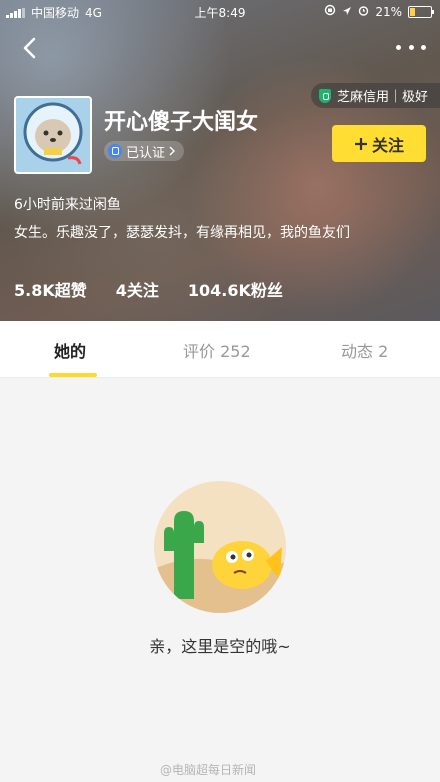 This screenshot has width=440, height=782. What do you see at coordinates (398, 47) in the screenshot?
I see `more-dot-icon` at bounding box center [398, 47].